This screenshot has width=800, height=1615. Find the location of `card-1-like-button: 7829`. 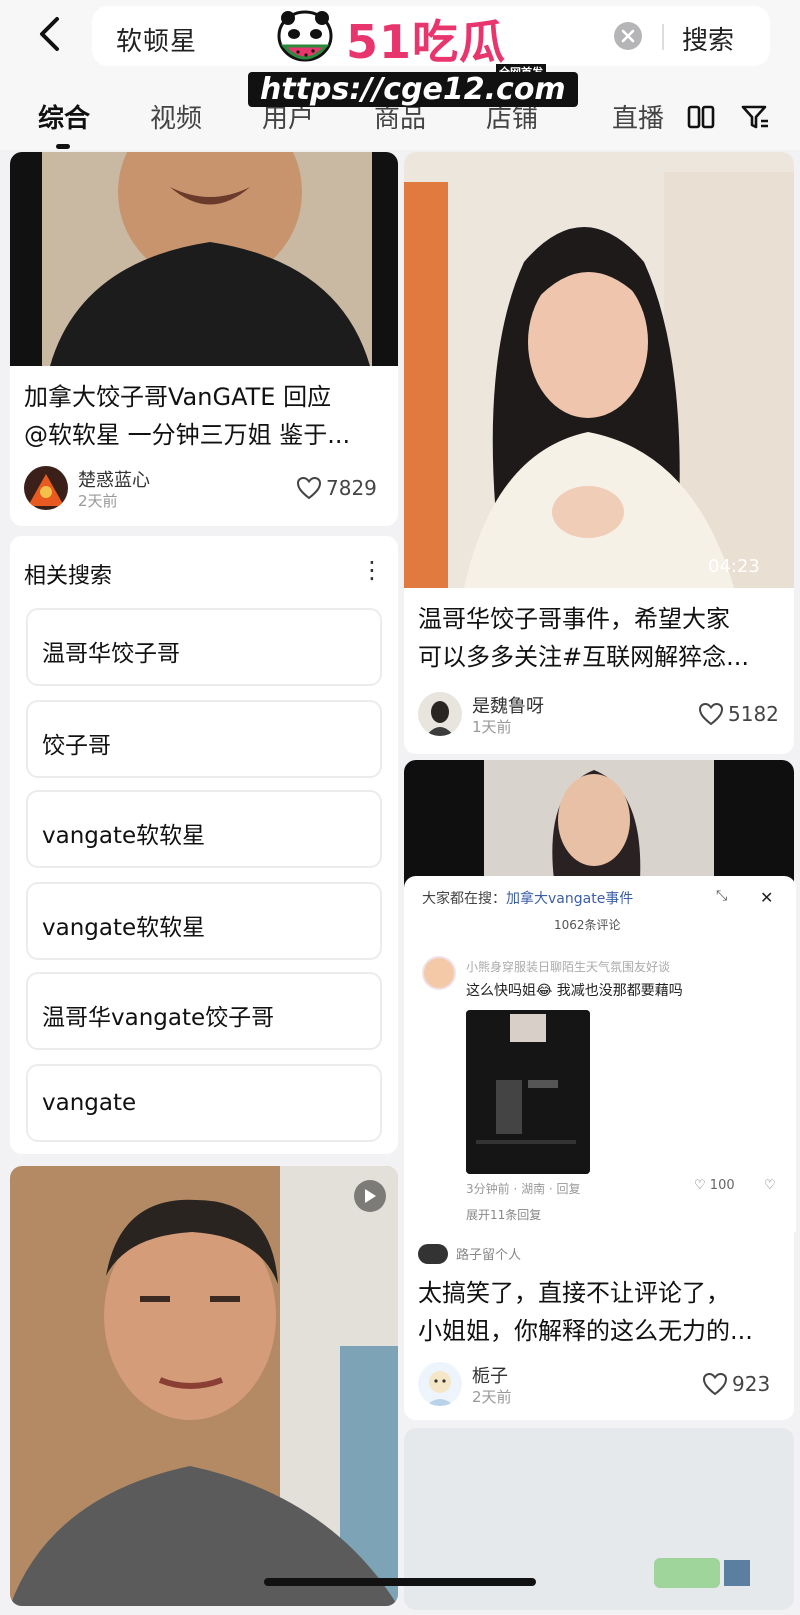

card-1-like-button: 7829 is located at coordinates (336, 488).